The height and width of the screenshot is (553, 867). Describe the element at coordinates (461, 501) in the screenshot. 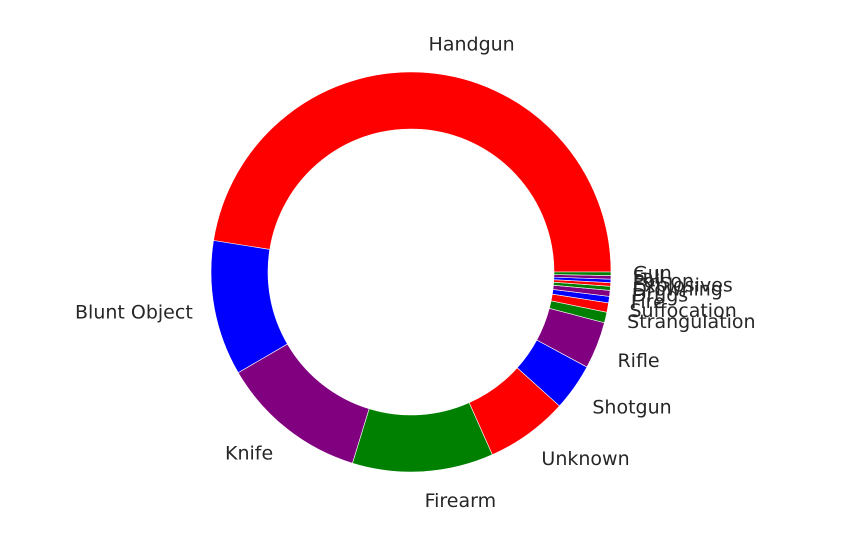

I see `label-firearm: Firearm` at that location.